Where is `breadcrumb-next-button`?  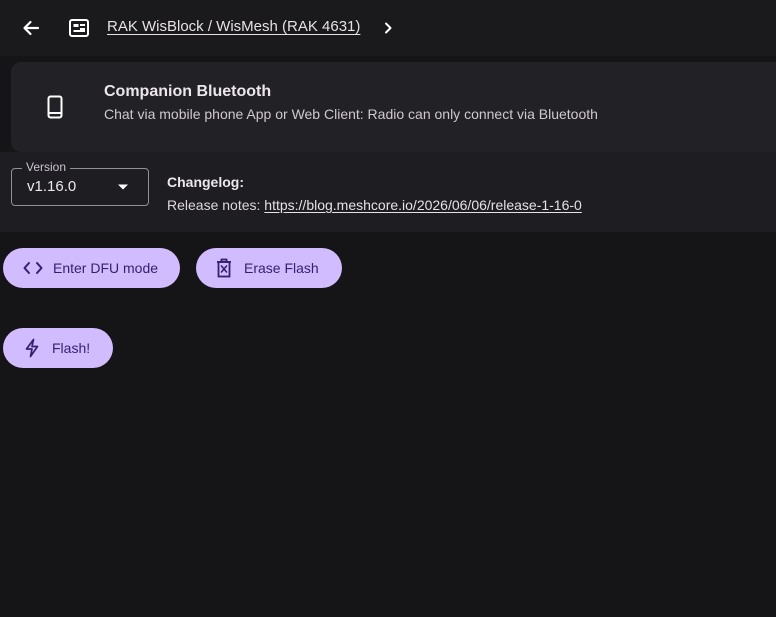 breadcrumb-next-button is located at coordinates (388, 28).